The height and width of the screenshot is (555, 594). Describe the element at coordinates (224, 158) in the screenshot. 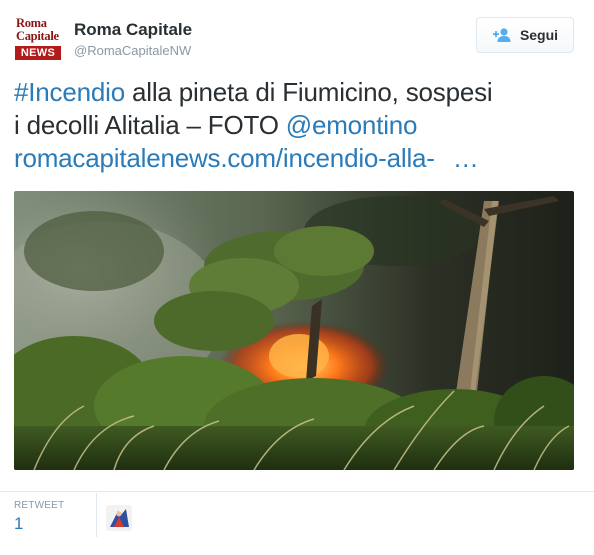

I see `article-link: romacapitalenews.com/incendio-alla-` at that location.